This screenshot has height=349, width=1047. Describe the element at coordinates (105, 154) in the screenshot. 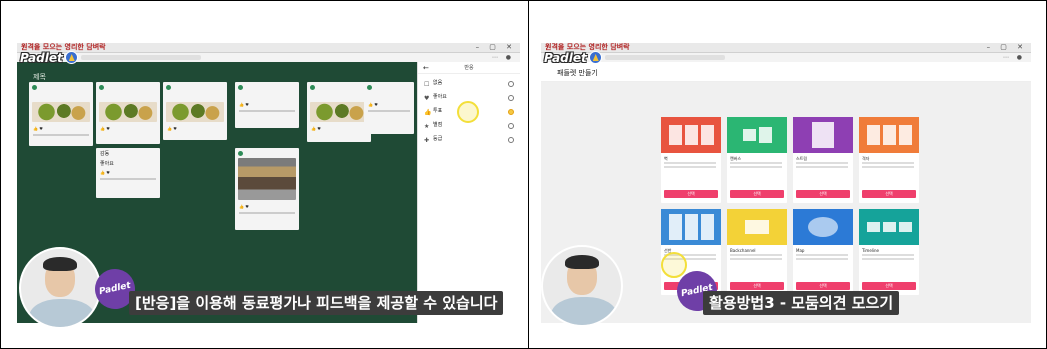

I see `post-text: 감동` at that location.